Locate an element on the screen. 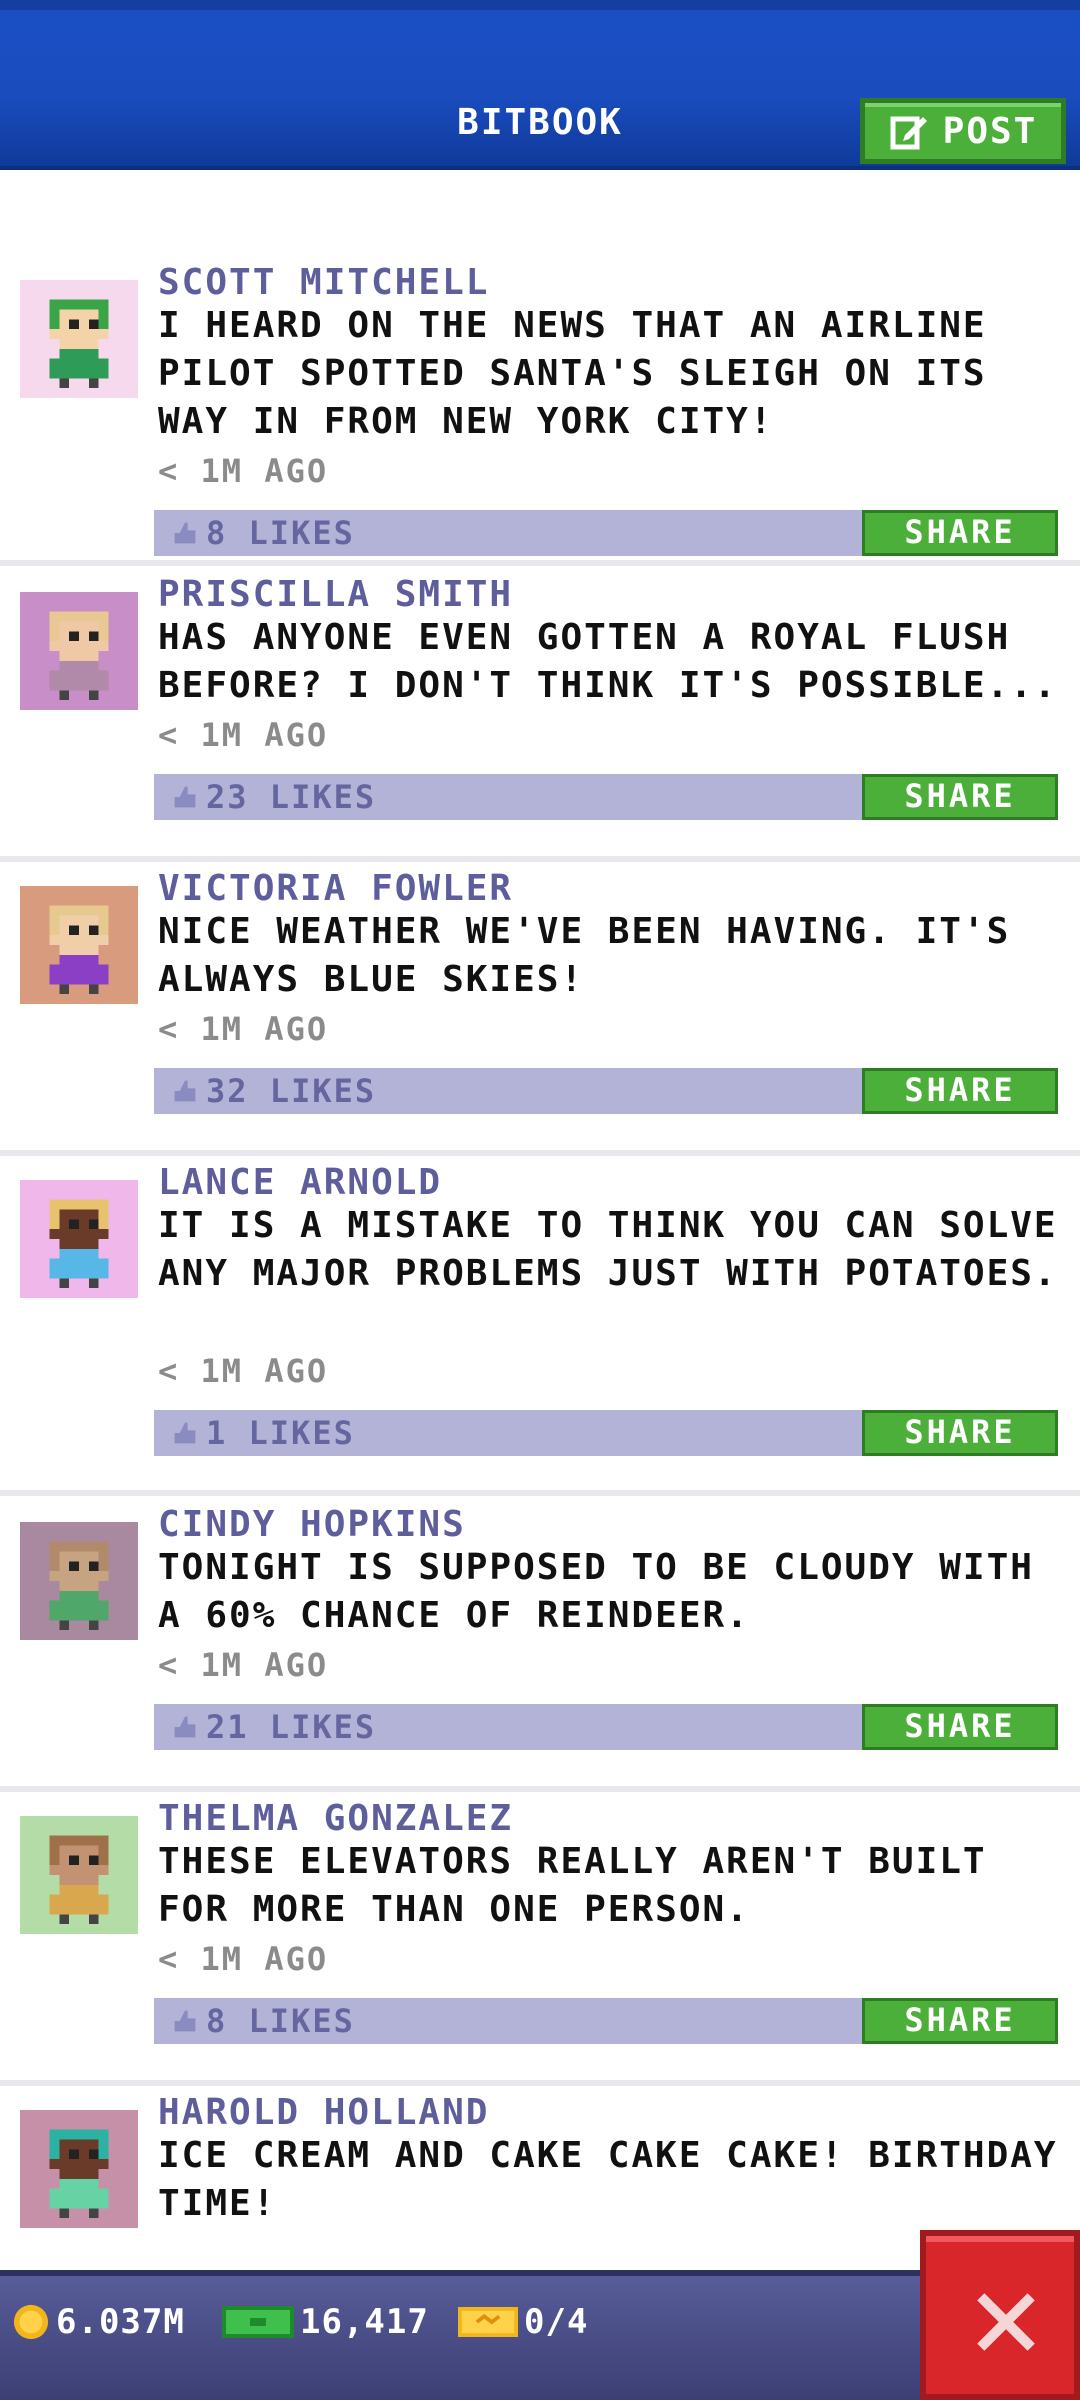  tickets-stat: 0/4 is located at coordinates (523, 2322).